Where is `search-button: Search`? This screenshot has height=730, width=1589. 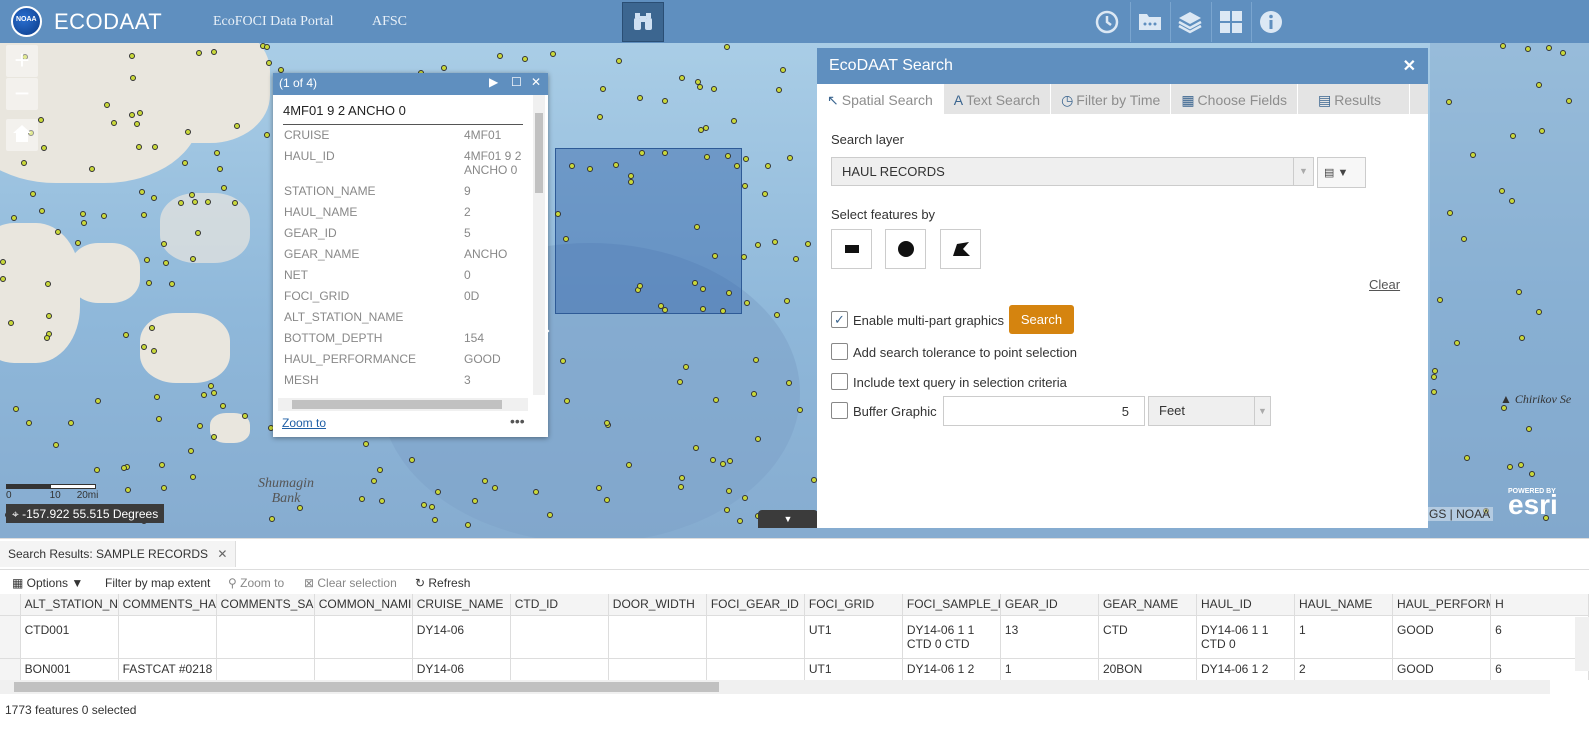 search-button: Search is located at coordinates (1041, 319).